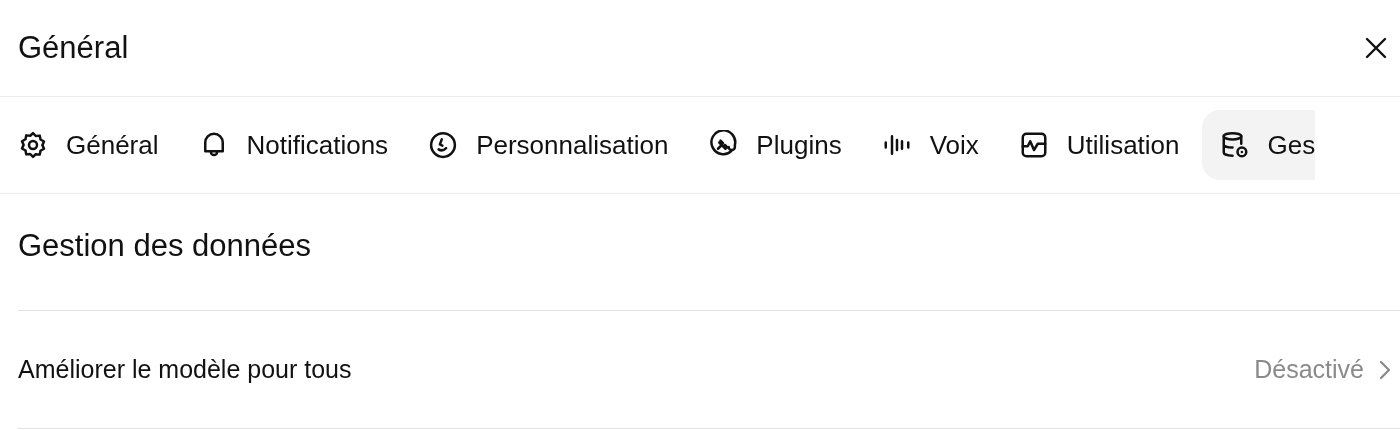  What do you see at coordinates (33, 145) in the screenshot?
I see `gear-icon` at bounding box center [33, 145].